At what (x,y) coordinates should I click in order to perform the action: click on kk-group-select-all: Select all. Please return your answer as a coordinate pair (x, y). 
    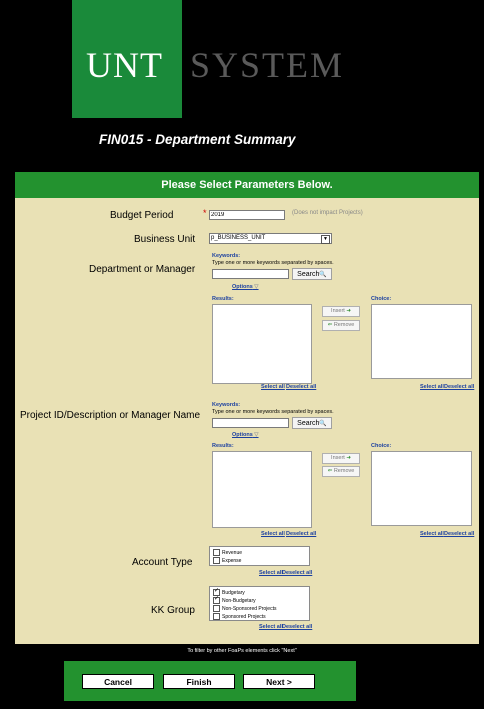
    Looking at the image, I should click on (271, 627).